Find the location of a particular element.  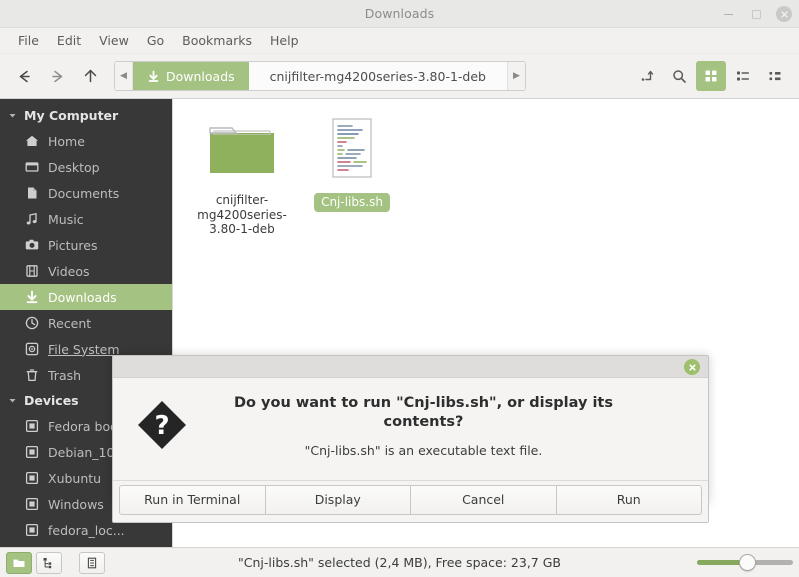

sidebar-item-music: Music is located at coordinates (86, 219).